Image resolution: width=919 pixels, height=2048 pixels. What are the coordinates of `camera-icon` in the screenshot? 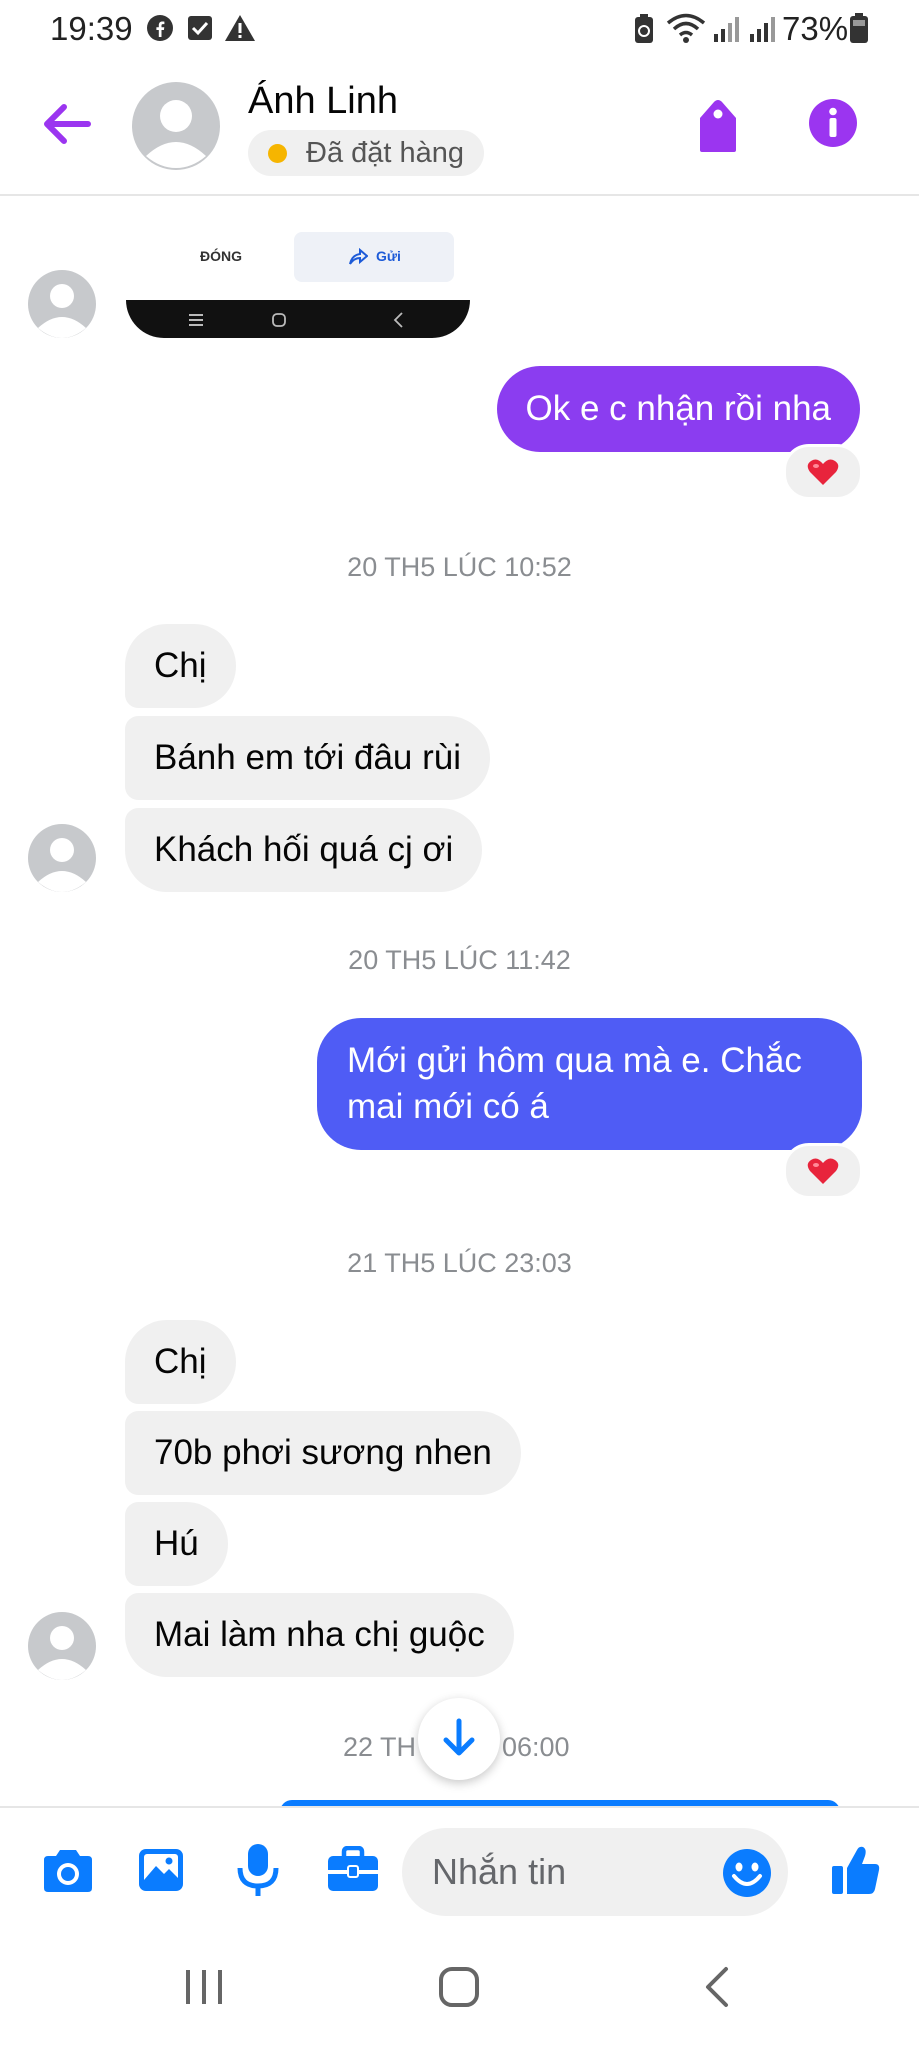 It's located at (68, 1871).